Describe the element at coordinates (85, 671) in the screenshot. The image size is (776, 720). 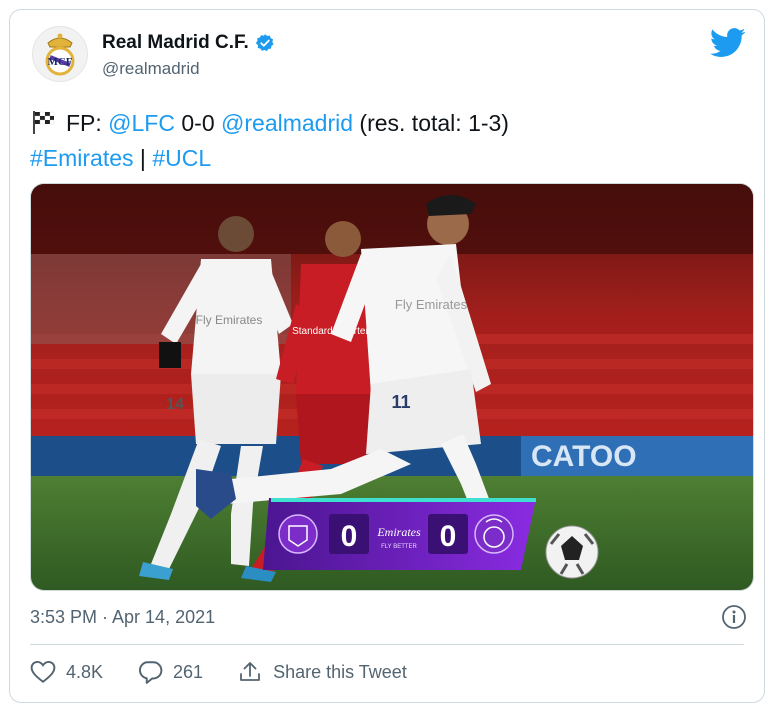
I see `like-count: 4.8K` at that location.